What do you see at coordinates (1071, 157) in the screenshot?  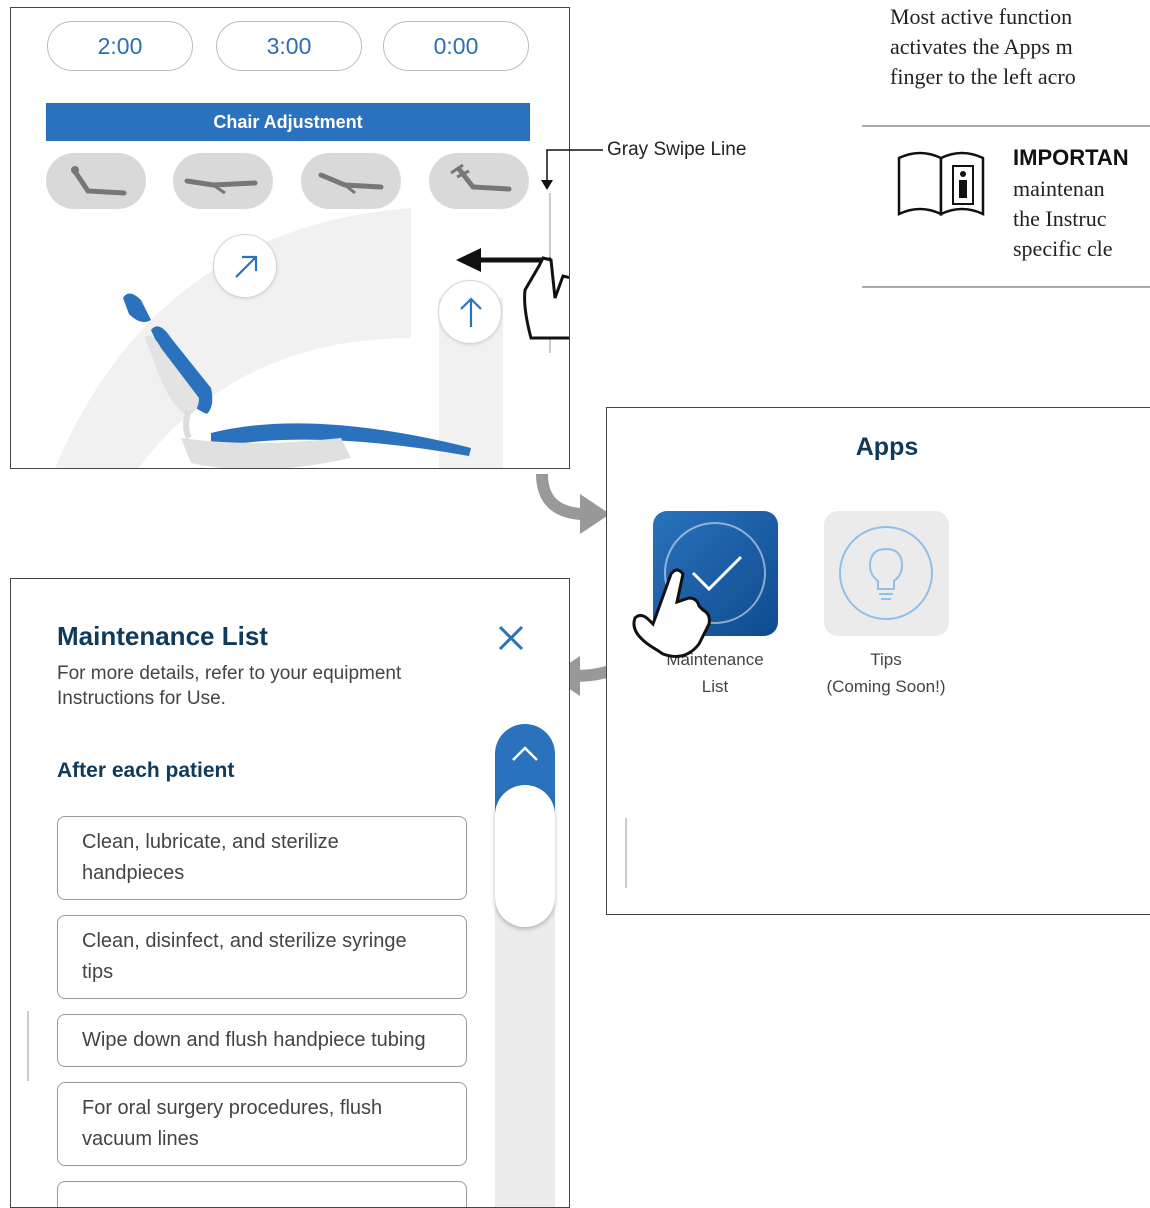 I see `important-heading: IMPORTAN` at bounding box center [1071, 157].